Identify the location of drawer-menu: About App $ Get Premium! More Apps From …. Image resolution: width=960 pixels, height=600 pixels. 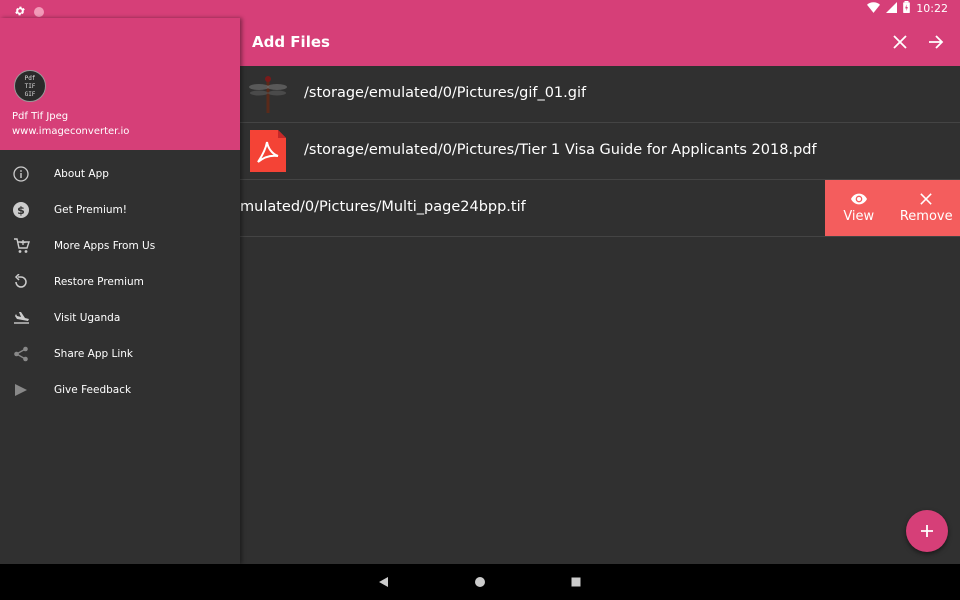
(120, 279).